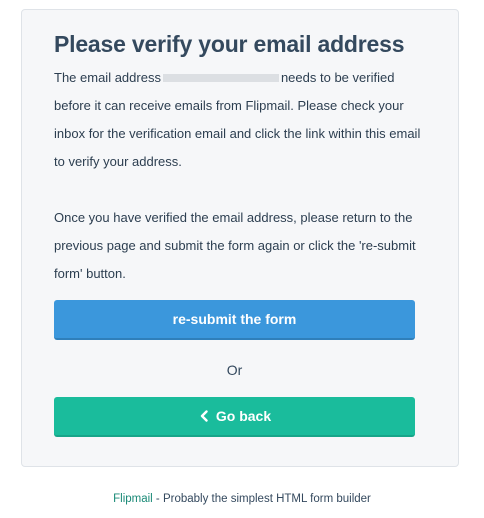 The height and width of the screenshot is (518, 484). I want to click on go-back-button: Go back, so click(234, 417).